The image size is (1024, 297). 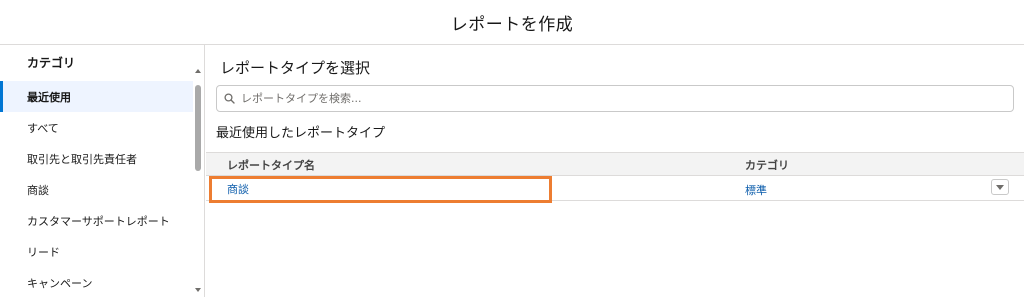 What do you see at coordinates (96, 158) in the screenshot?
I see `sidebar-item-accounts-contacts: 取引先と取引先責任者` at bounding box center [96, 158].